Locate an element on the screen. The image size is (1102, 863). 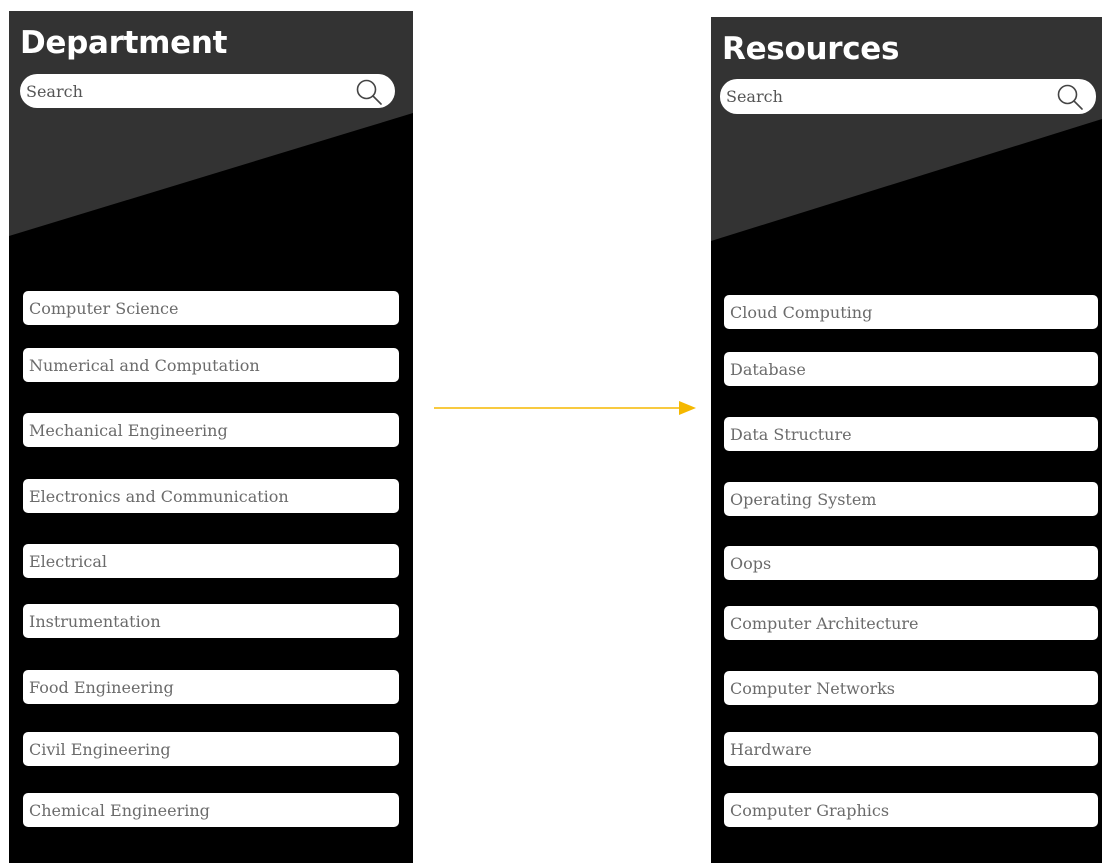
list-item-numerical-and-computation: Numerical and Computation is located at coordinates (211, 365).